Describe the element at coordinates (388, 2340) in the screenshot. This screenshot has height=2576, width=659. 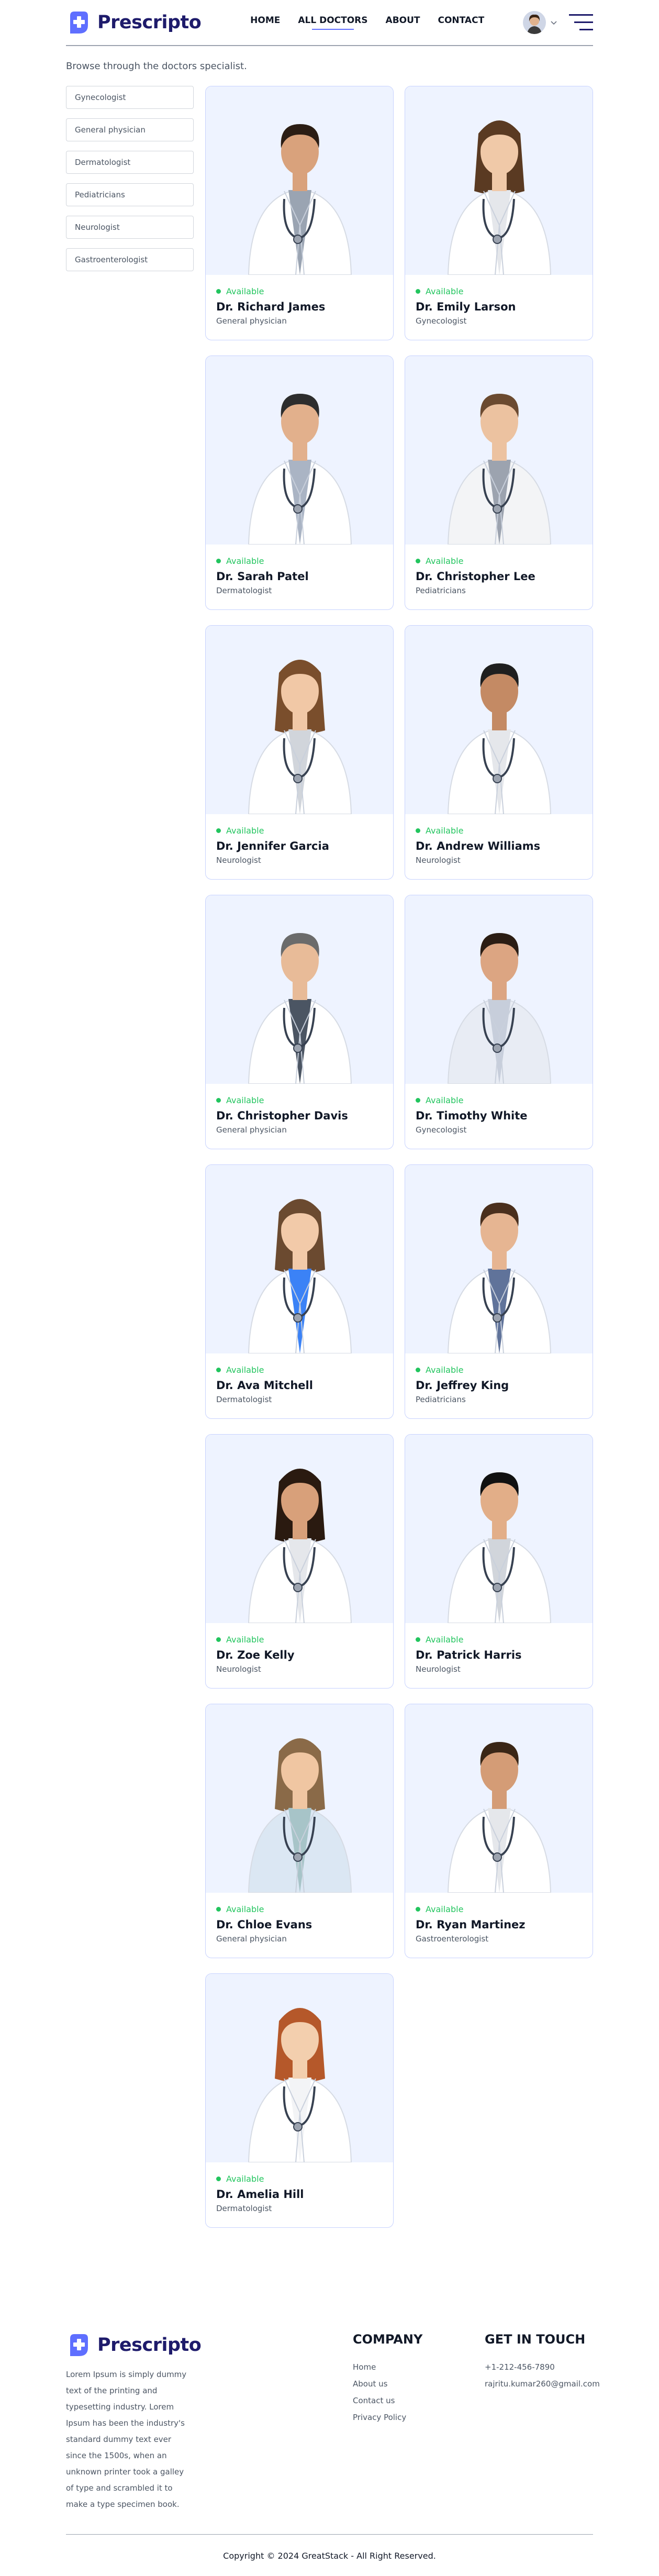
I see `footer-company-title: COMPANY` at that location.